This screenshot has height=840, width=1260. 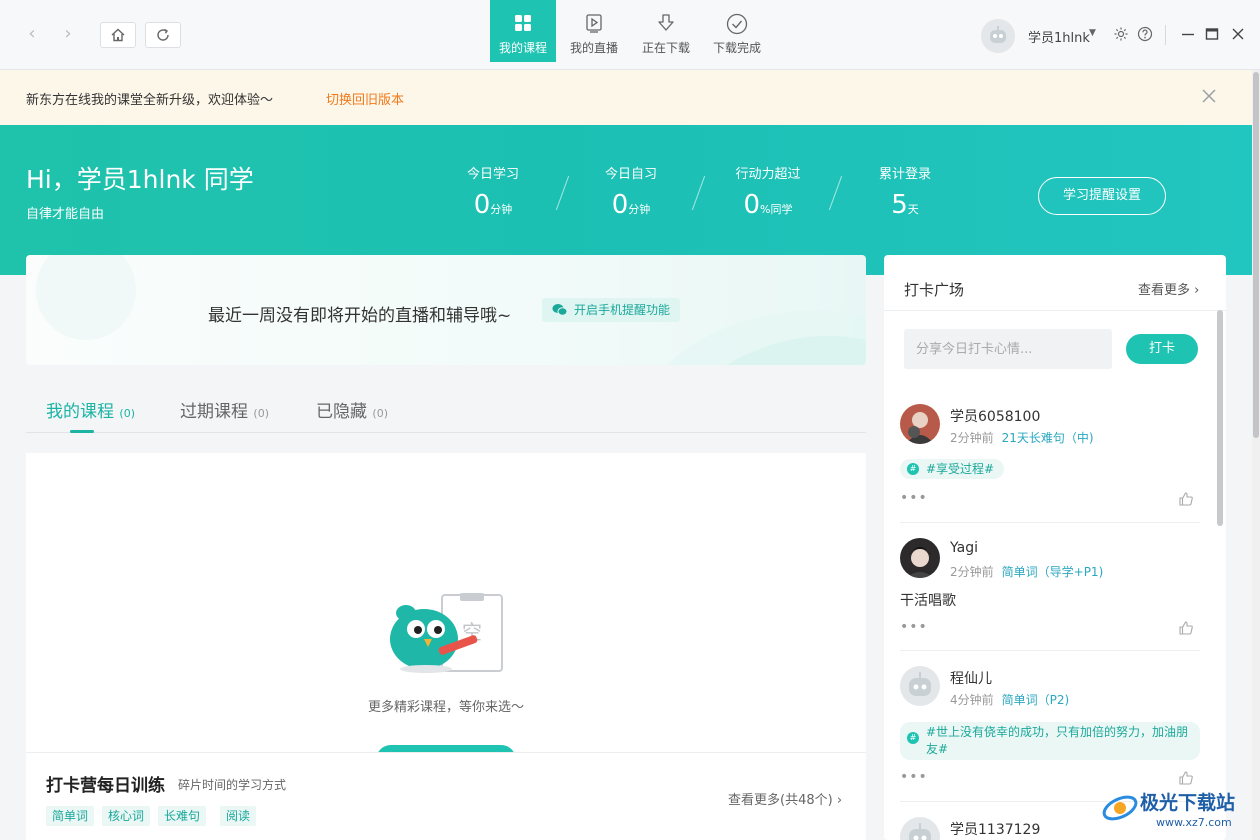 What do you see at coordinates (560, 310) in the screenshot?
I see `wechat-icon` at bounding box center [560, 310].